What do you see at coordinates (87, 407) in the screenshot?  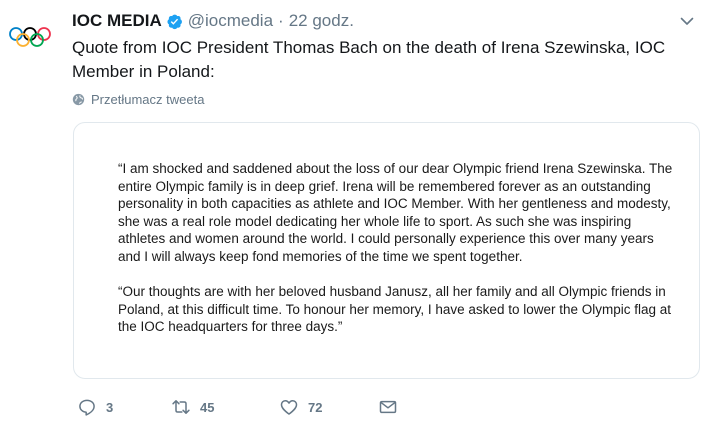 I see `reply-icon` at bounding box center [87, 407].